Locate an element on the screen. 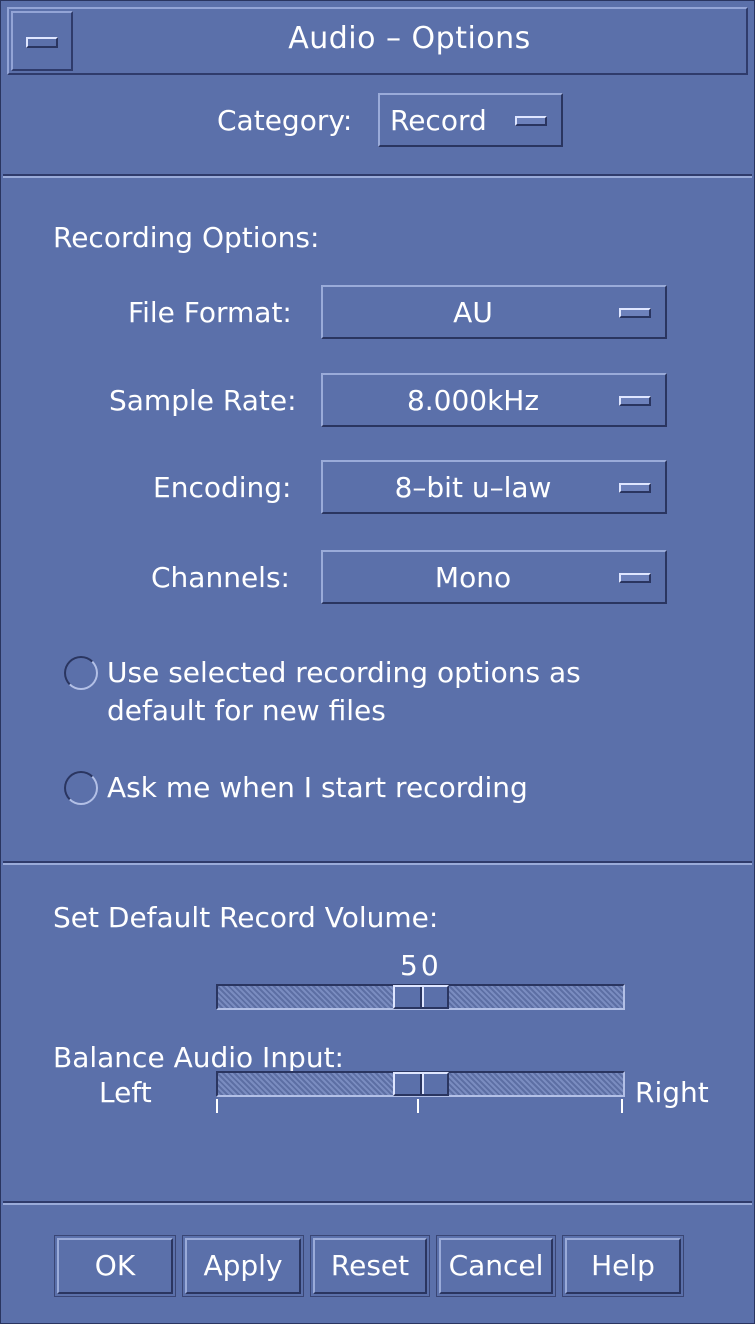  channels-value: Mono is located at coordinates (473, 577).